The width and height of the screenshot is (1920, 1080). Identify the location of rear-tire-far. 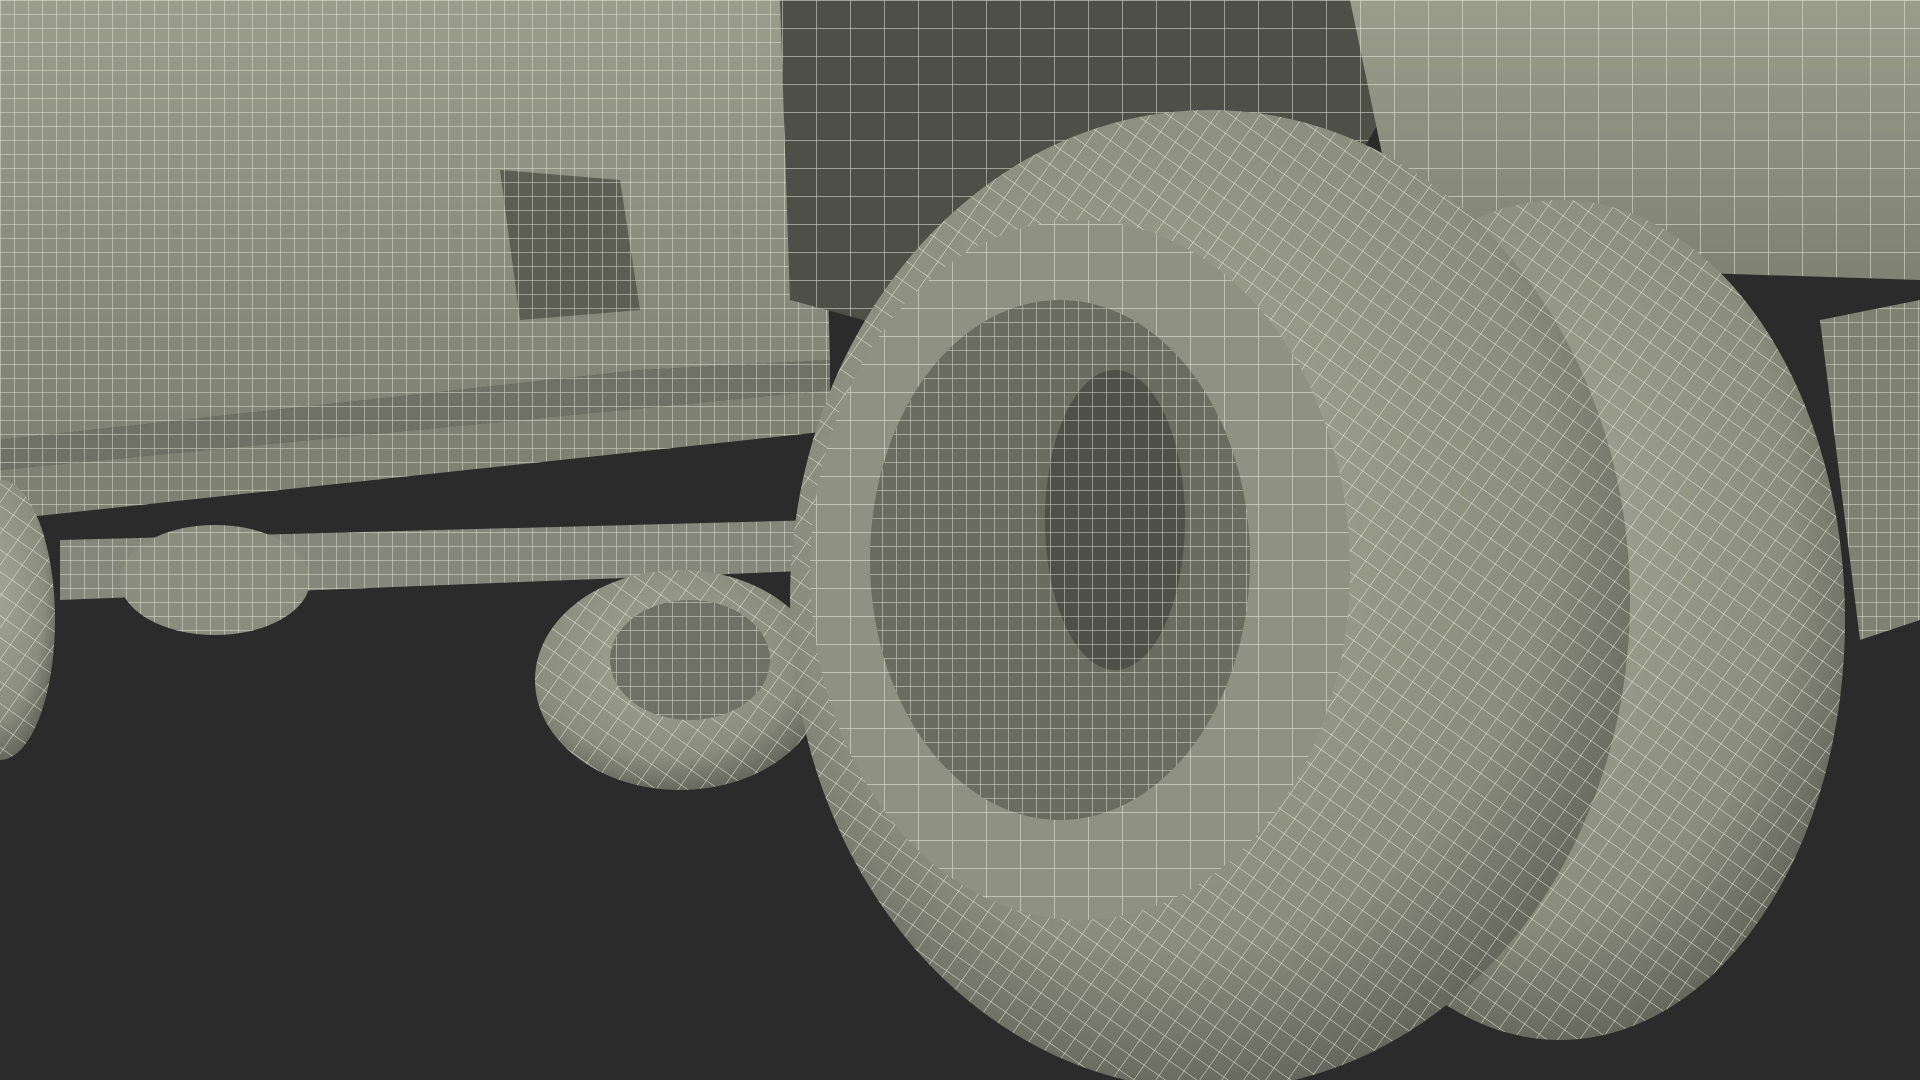
(680, 680).